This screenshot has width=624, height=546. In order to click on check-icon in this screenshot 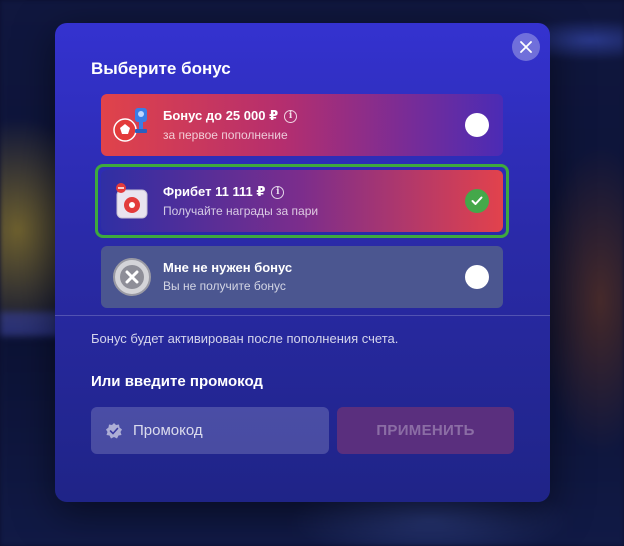, I will do `click(477, 200)`.